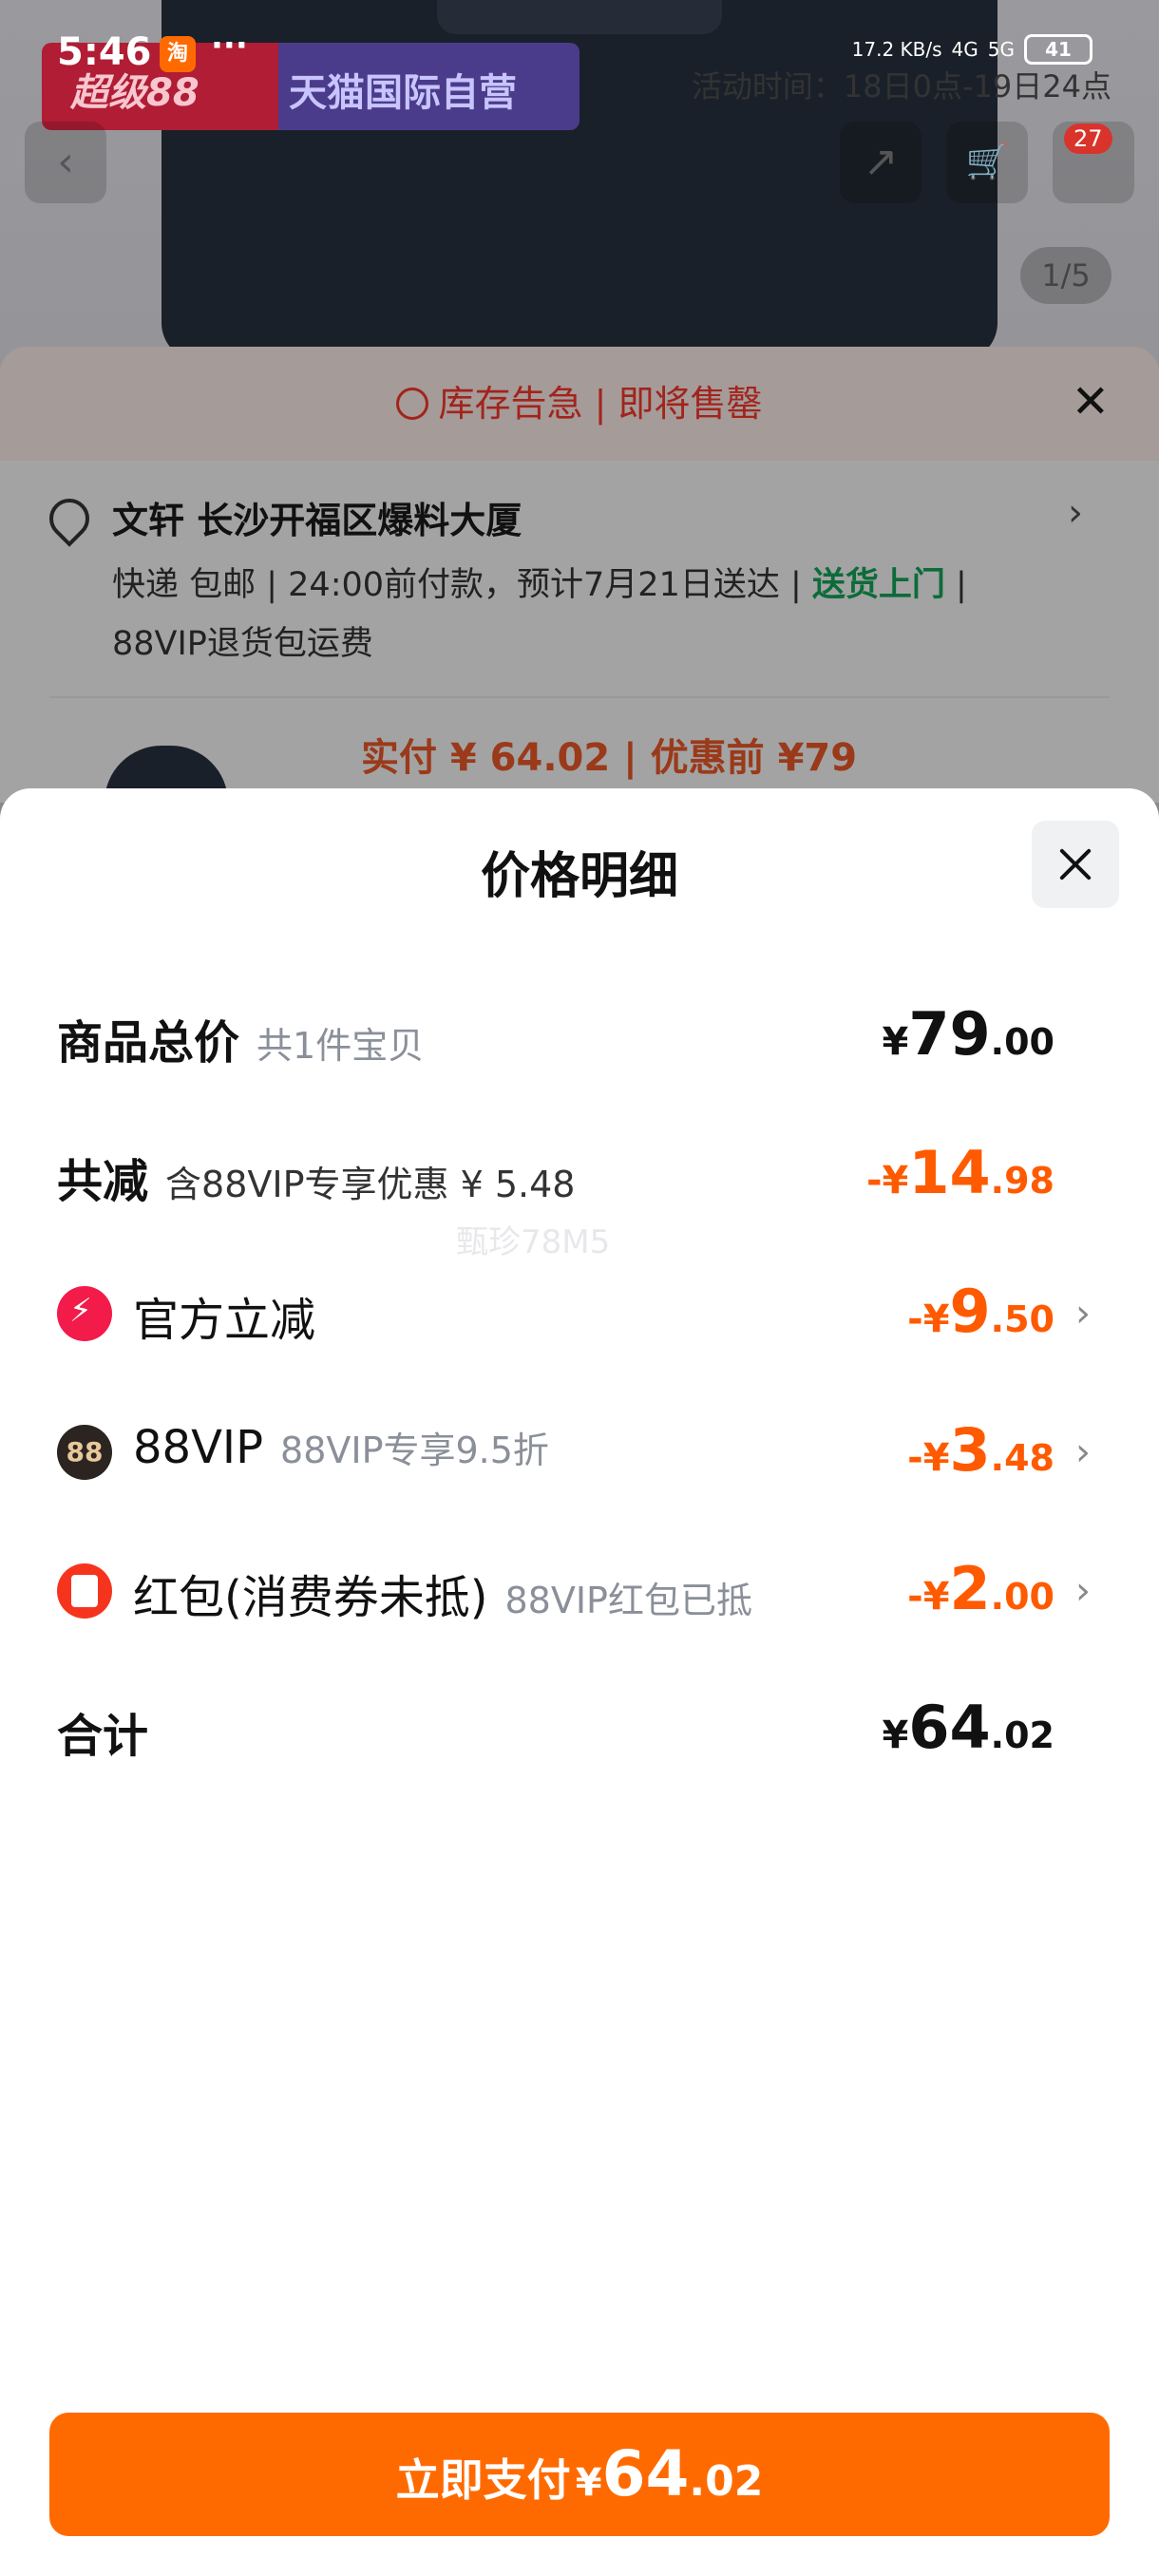 Image resolution: width=1159 pixels, height=2576 pixels. Describe the element at coordinates (980, 1450) in the screenshot. I see `row-amount: -¥3.48` at that location.